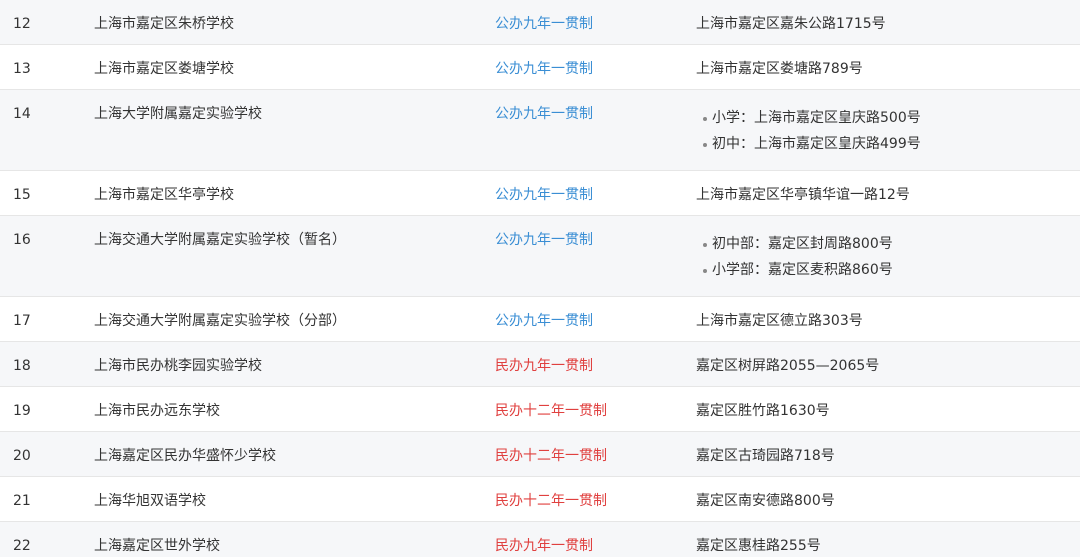 Image resolution: width=1080 pixels, height=557 pixels. Describe the element at coordinates (888, 144) in the screenshot. I see `address-list-item: 初中：上海市嘉定区皇庆路499号` at that location.